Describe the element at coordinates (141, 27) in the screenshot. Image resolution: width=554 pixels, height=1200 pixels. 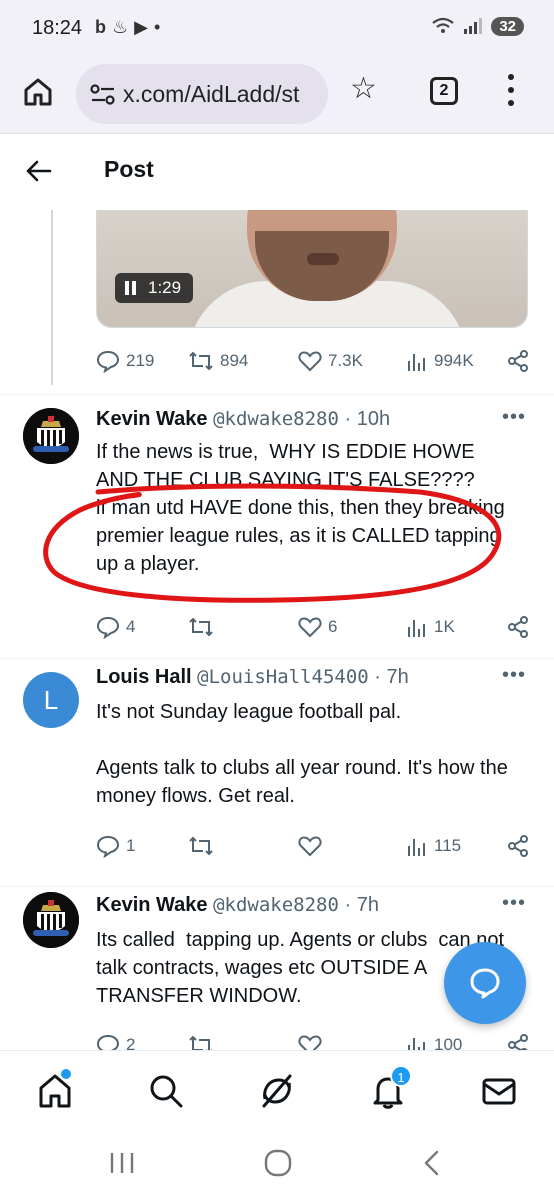
I see `youtube-icon: ▶` at that location.